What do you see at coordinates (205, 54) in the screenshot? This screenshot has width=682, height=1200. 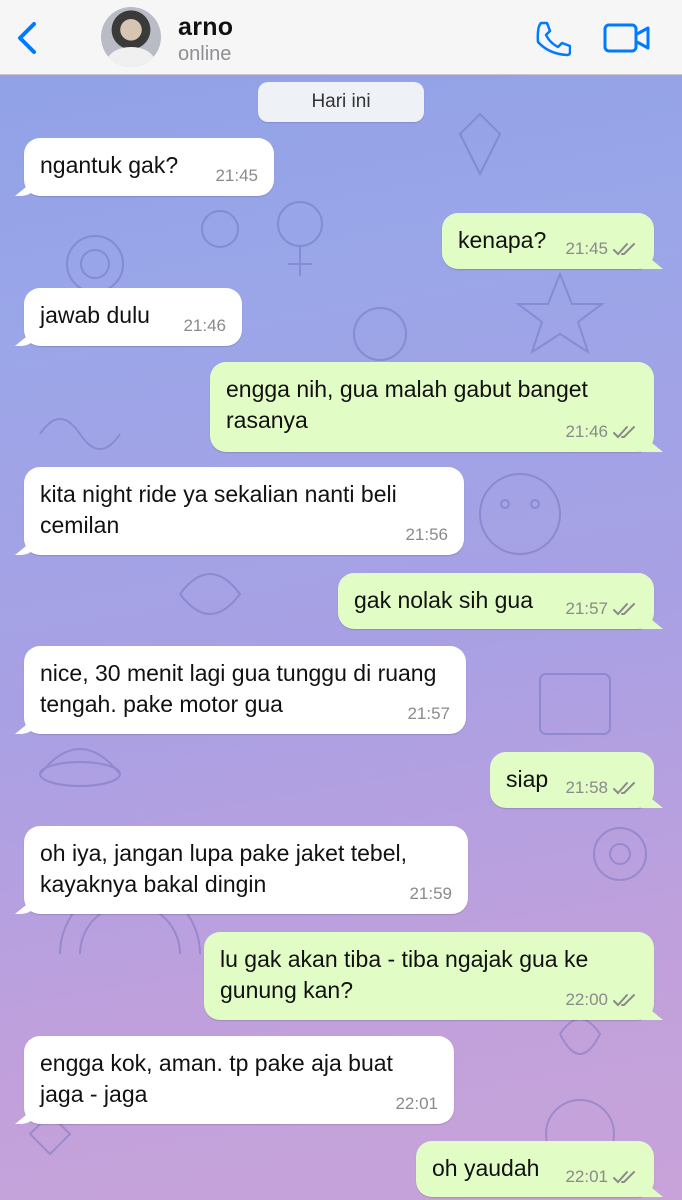 I see `contact-status: online` at bounding box center [205, 54].